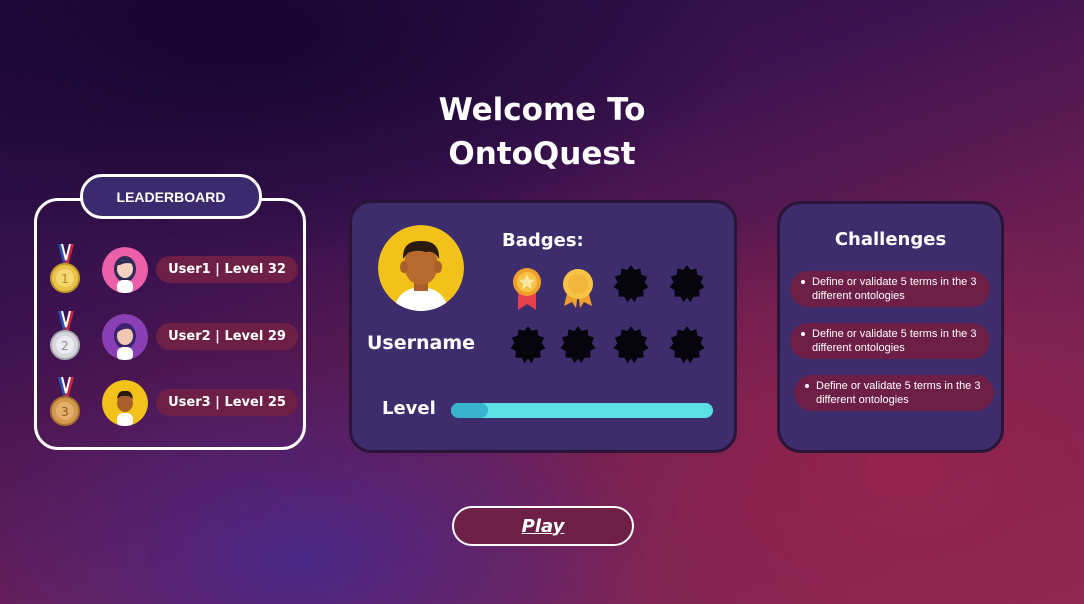 The width and height of the screenshot is (1084, 604). Describe the element at coordinates (578, 288) in the screenshot. I see `gold-rosette-badge-icon` at that location.